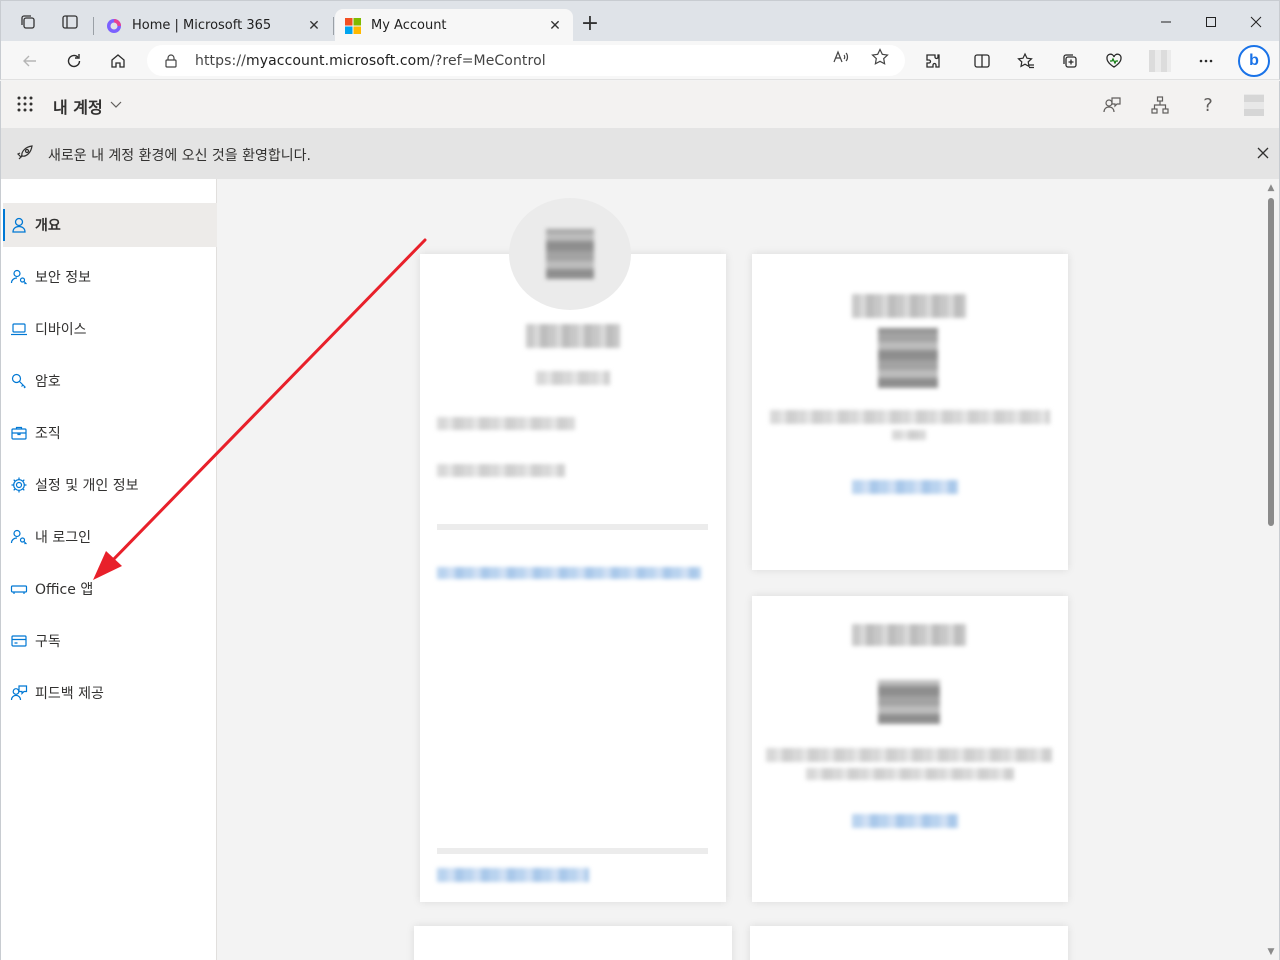 The height and width of the screenshot is (960, 1280). Describe the element at coordinates (70, 22) in the screenshot. I see `tab-actions-icon` at that location.